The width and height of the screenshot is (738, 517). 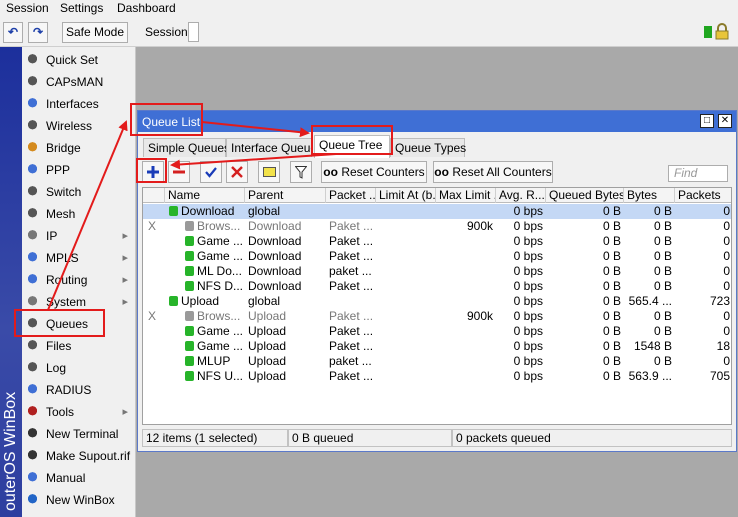 What do you see at coordinates (255, 129) in the screenshot?
I see `arrow-to-queue-tree-tab` at bounding box center [255, 129].